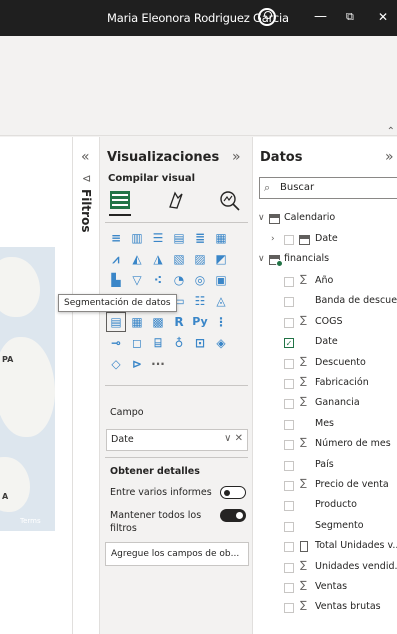  I want to click on field-name: Descuento, so click(340, 362).